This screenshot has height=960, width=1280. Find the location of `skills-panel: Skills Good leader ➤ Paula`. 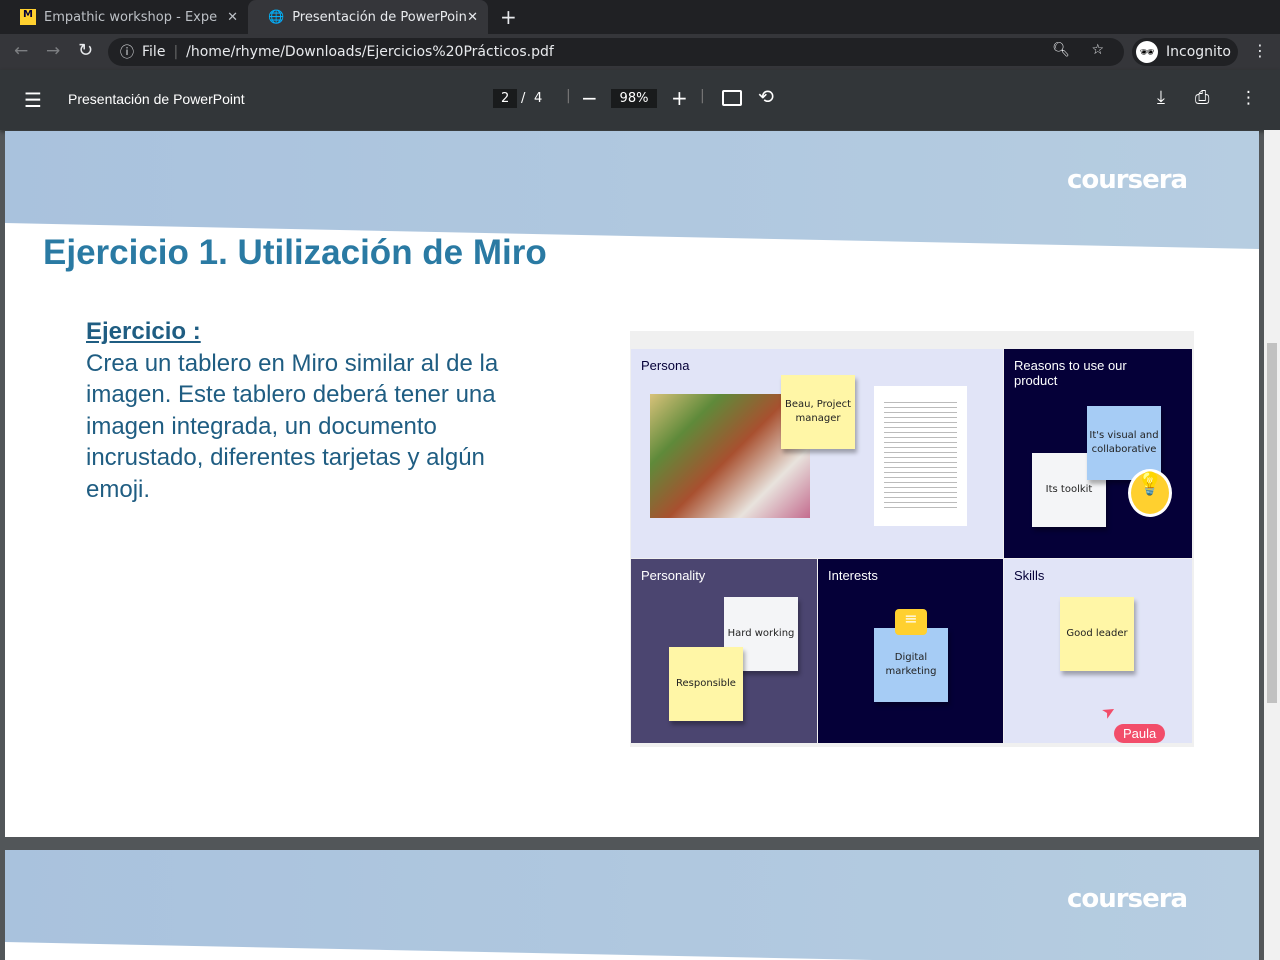

skills-panel: Skills Good leader ➤ Paula is located at coordinates (1098, 651).